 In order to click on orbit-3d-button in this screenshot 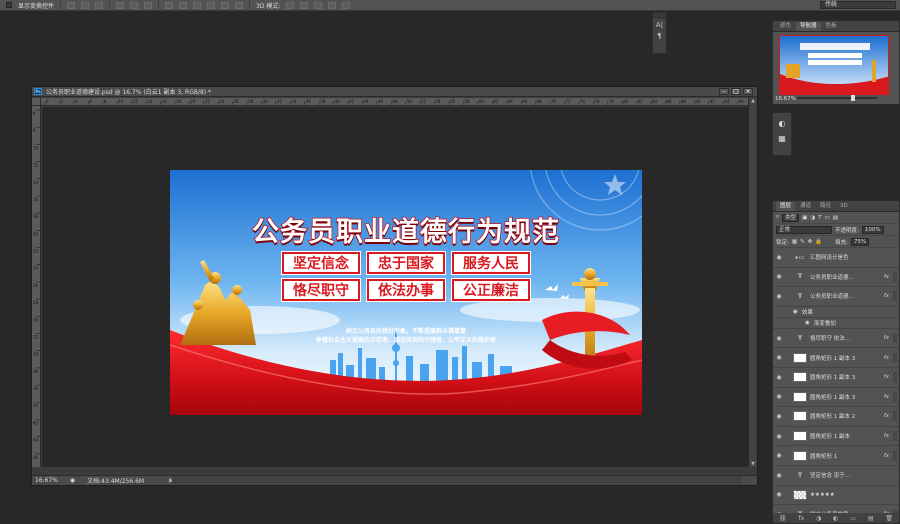, I will do `click(290, 5)`.